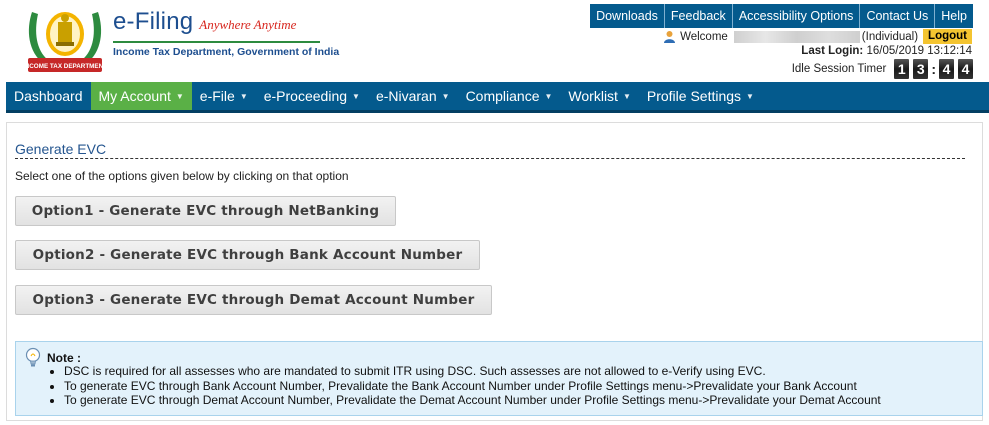  What do you see at coordinates (216, 42) in the screenshot?
I see `brand-divider` at bounding box center [216, 42].